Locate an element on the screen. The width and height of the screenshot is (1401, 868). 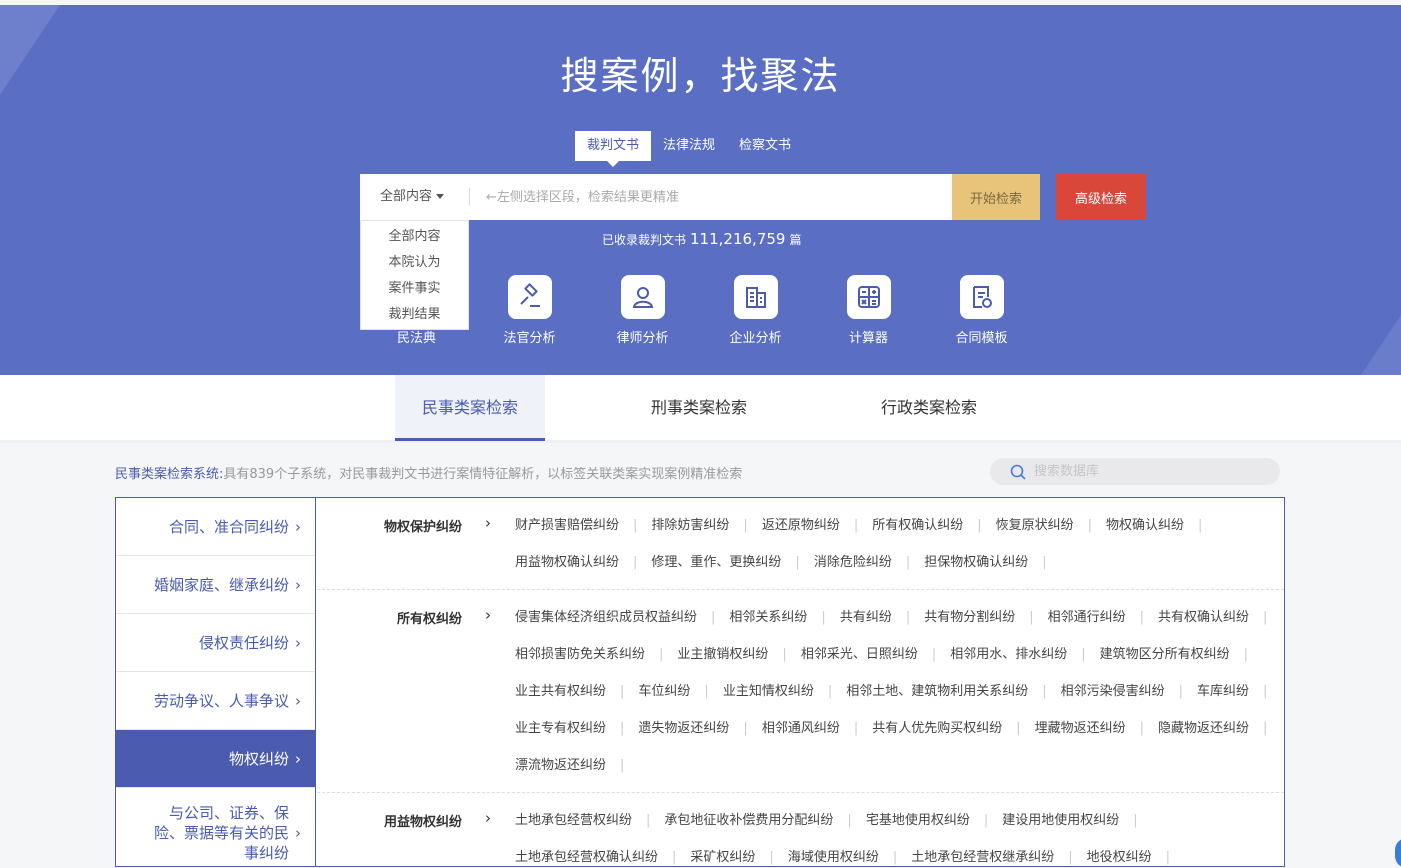
case-type-link: 共有纠纷 is located at coordinates (882, 617).